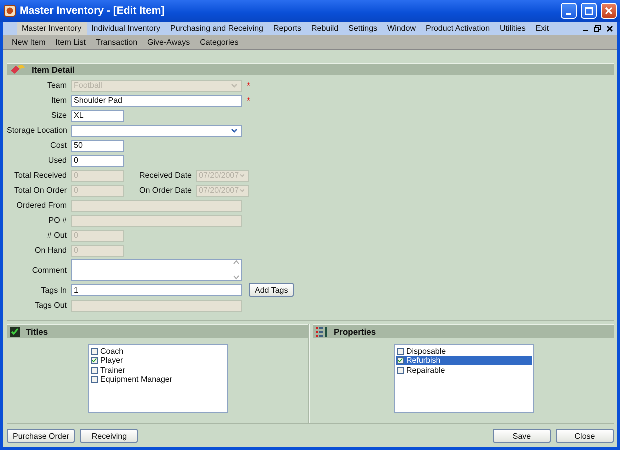 The width and height of the screenshot is (620, 450). I want to click on dropdown-field, so click(156, 130).